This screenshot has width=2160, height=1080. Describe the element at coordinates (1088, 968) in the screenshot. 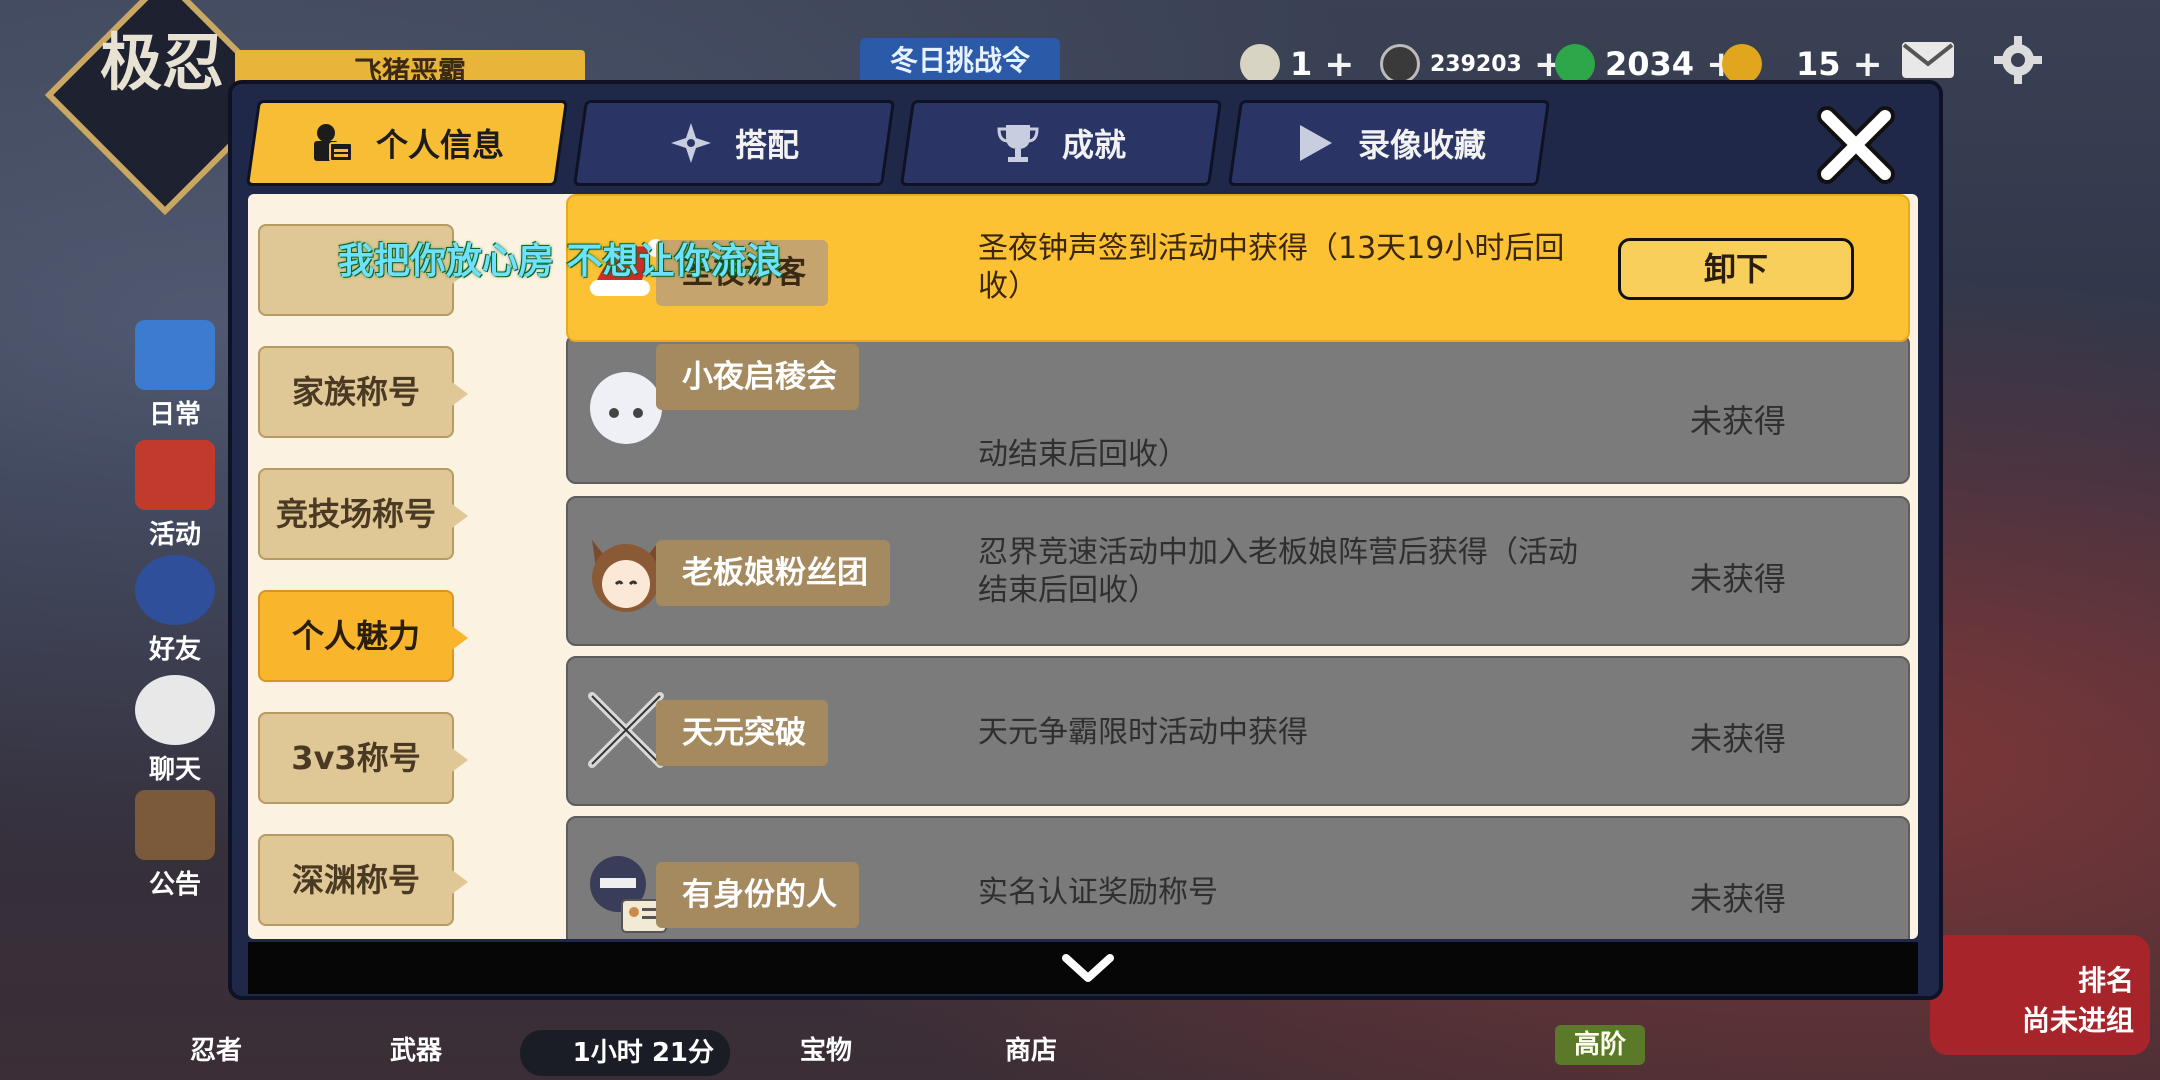

I see `chevron-down-icon` at that location.